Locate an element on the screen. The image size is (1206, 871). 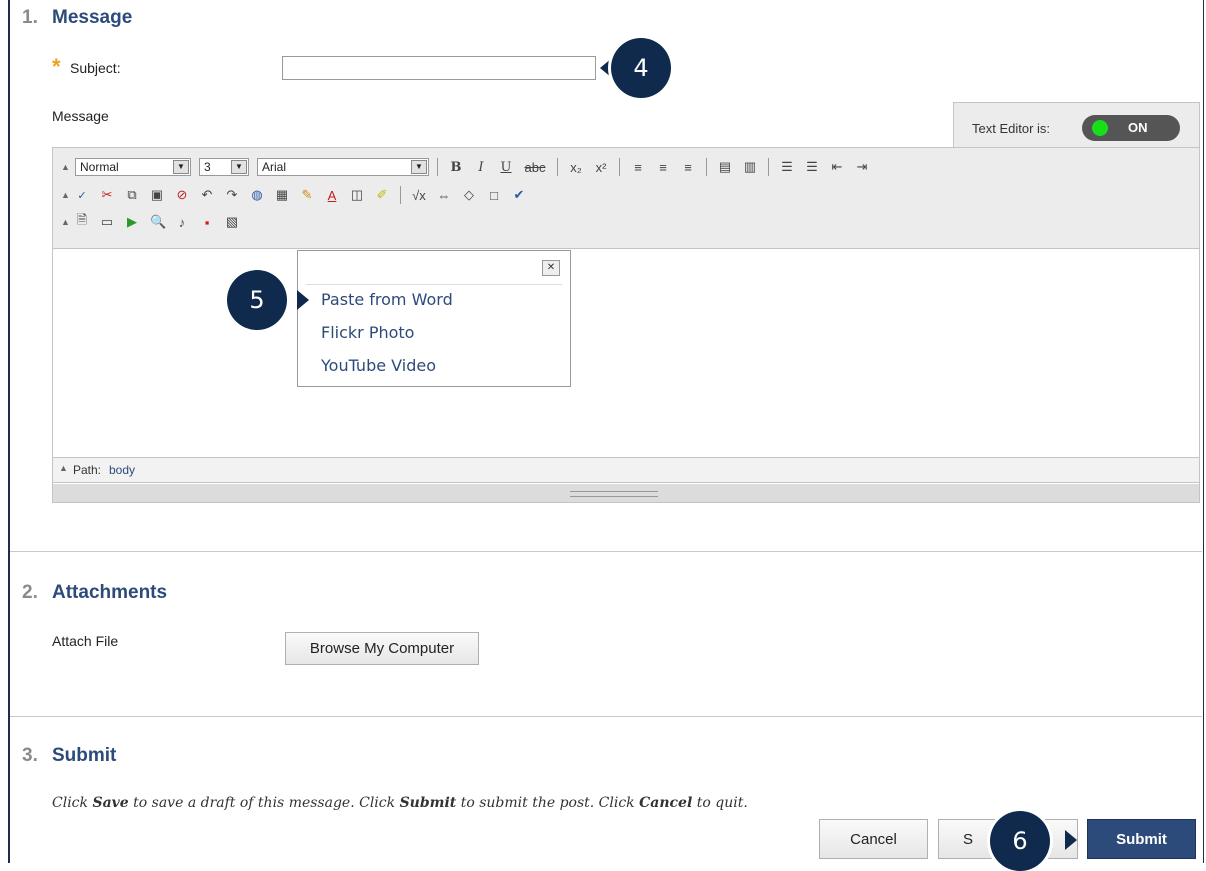
instructions-text: Click is located at coordinates (72, 803).